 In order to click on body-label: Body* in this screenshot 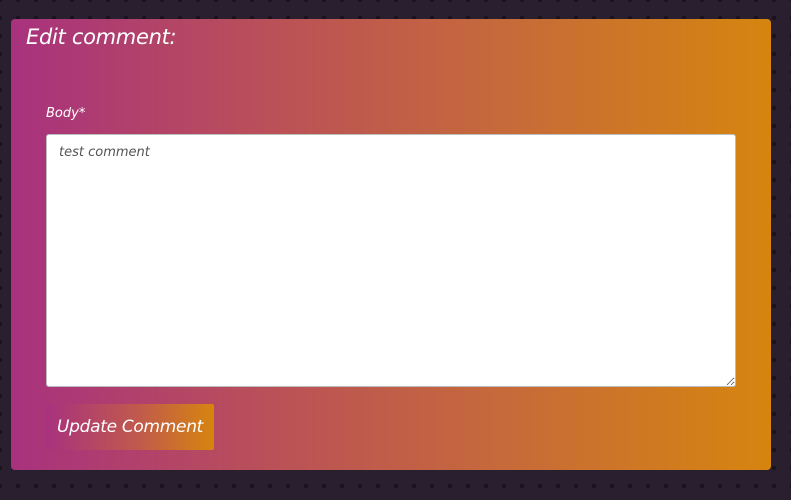, I will do `click(66, 113)`.